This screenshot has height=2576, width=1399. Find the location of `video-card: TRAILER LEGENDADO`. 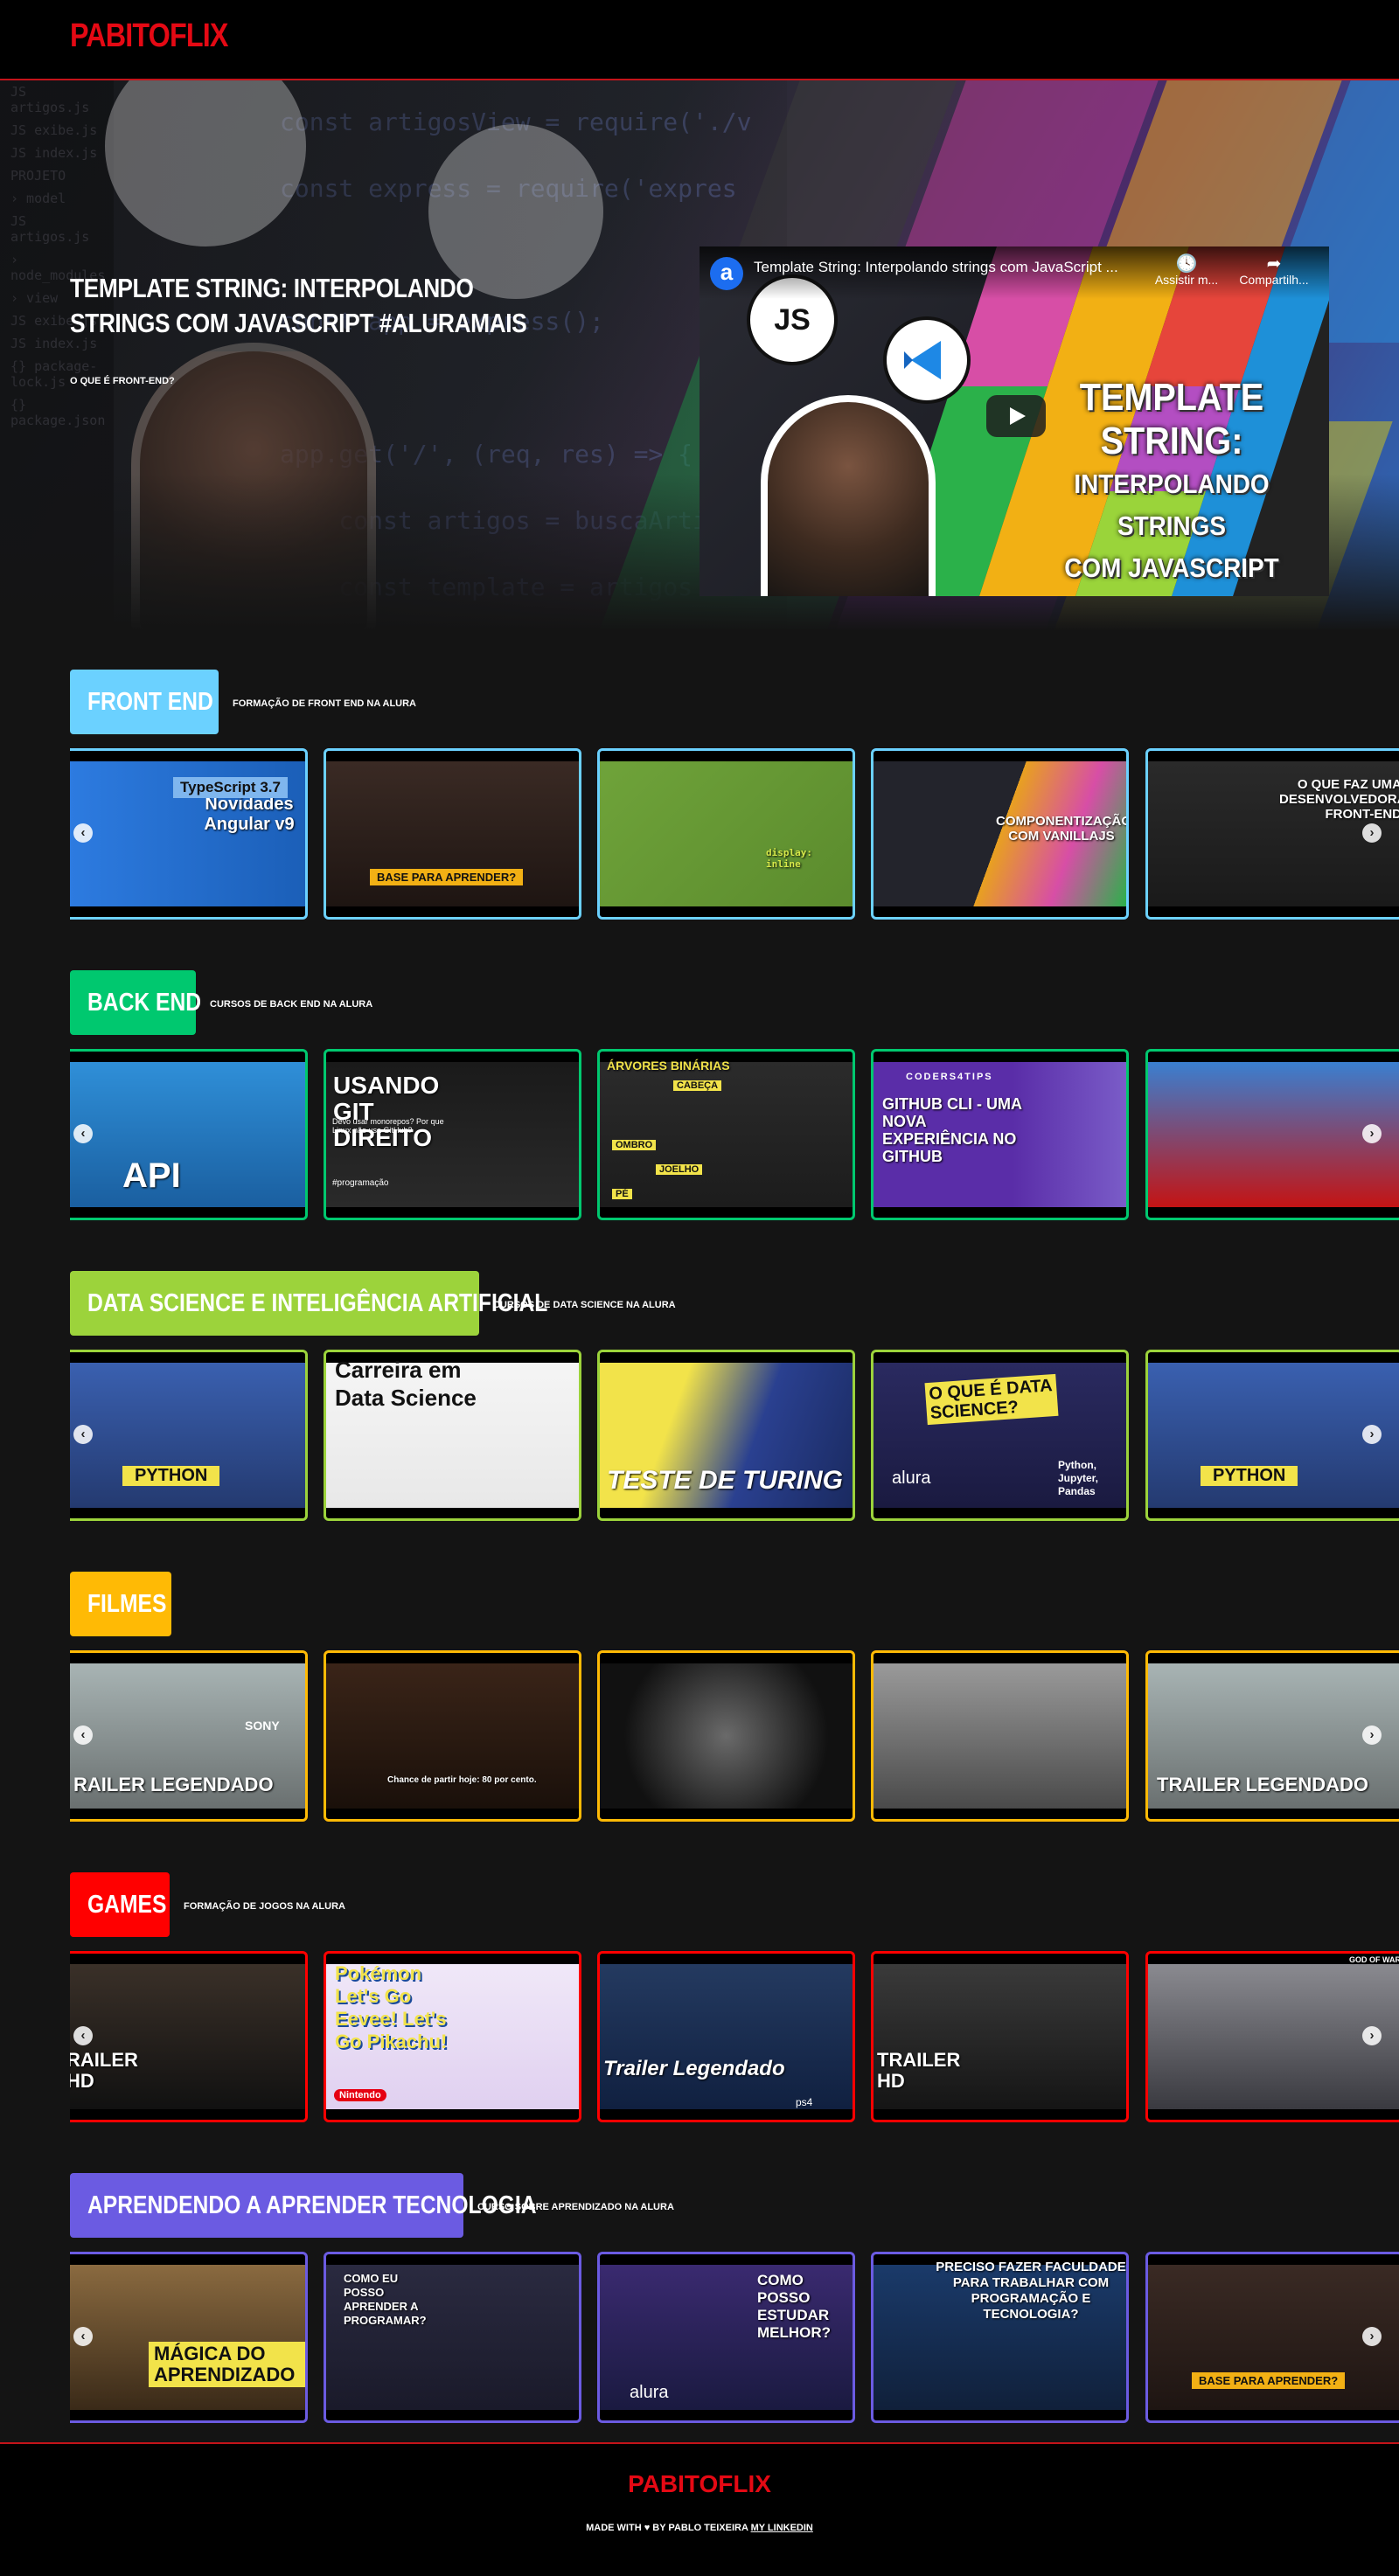

video-card: TRAILER LEGENDADO is located at coordinates (1272, 1736).